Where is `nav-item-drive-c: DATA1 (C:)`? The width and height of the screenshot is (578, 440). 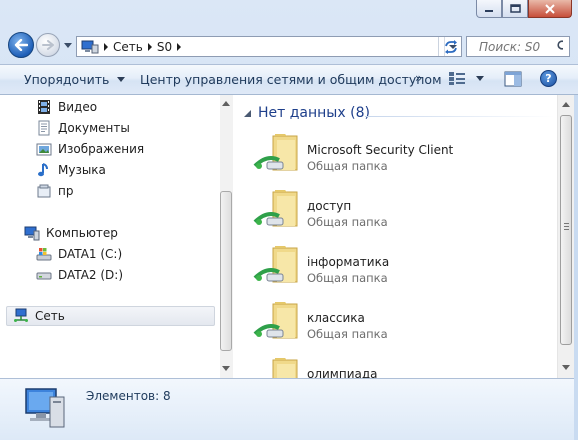 nav-item-drive-c: DATA1 (C:) is located at coordinates (79, 254).